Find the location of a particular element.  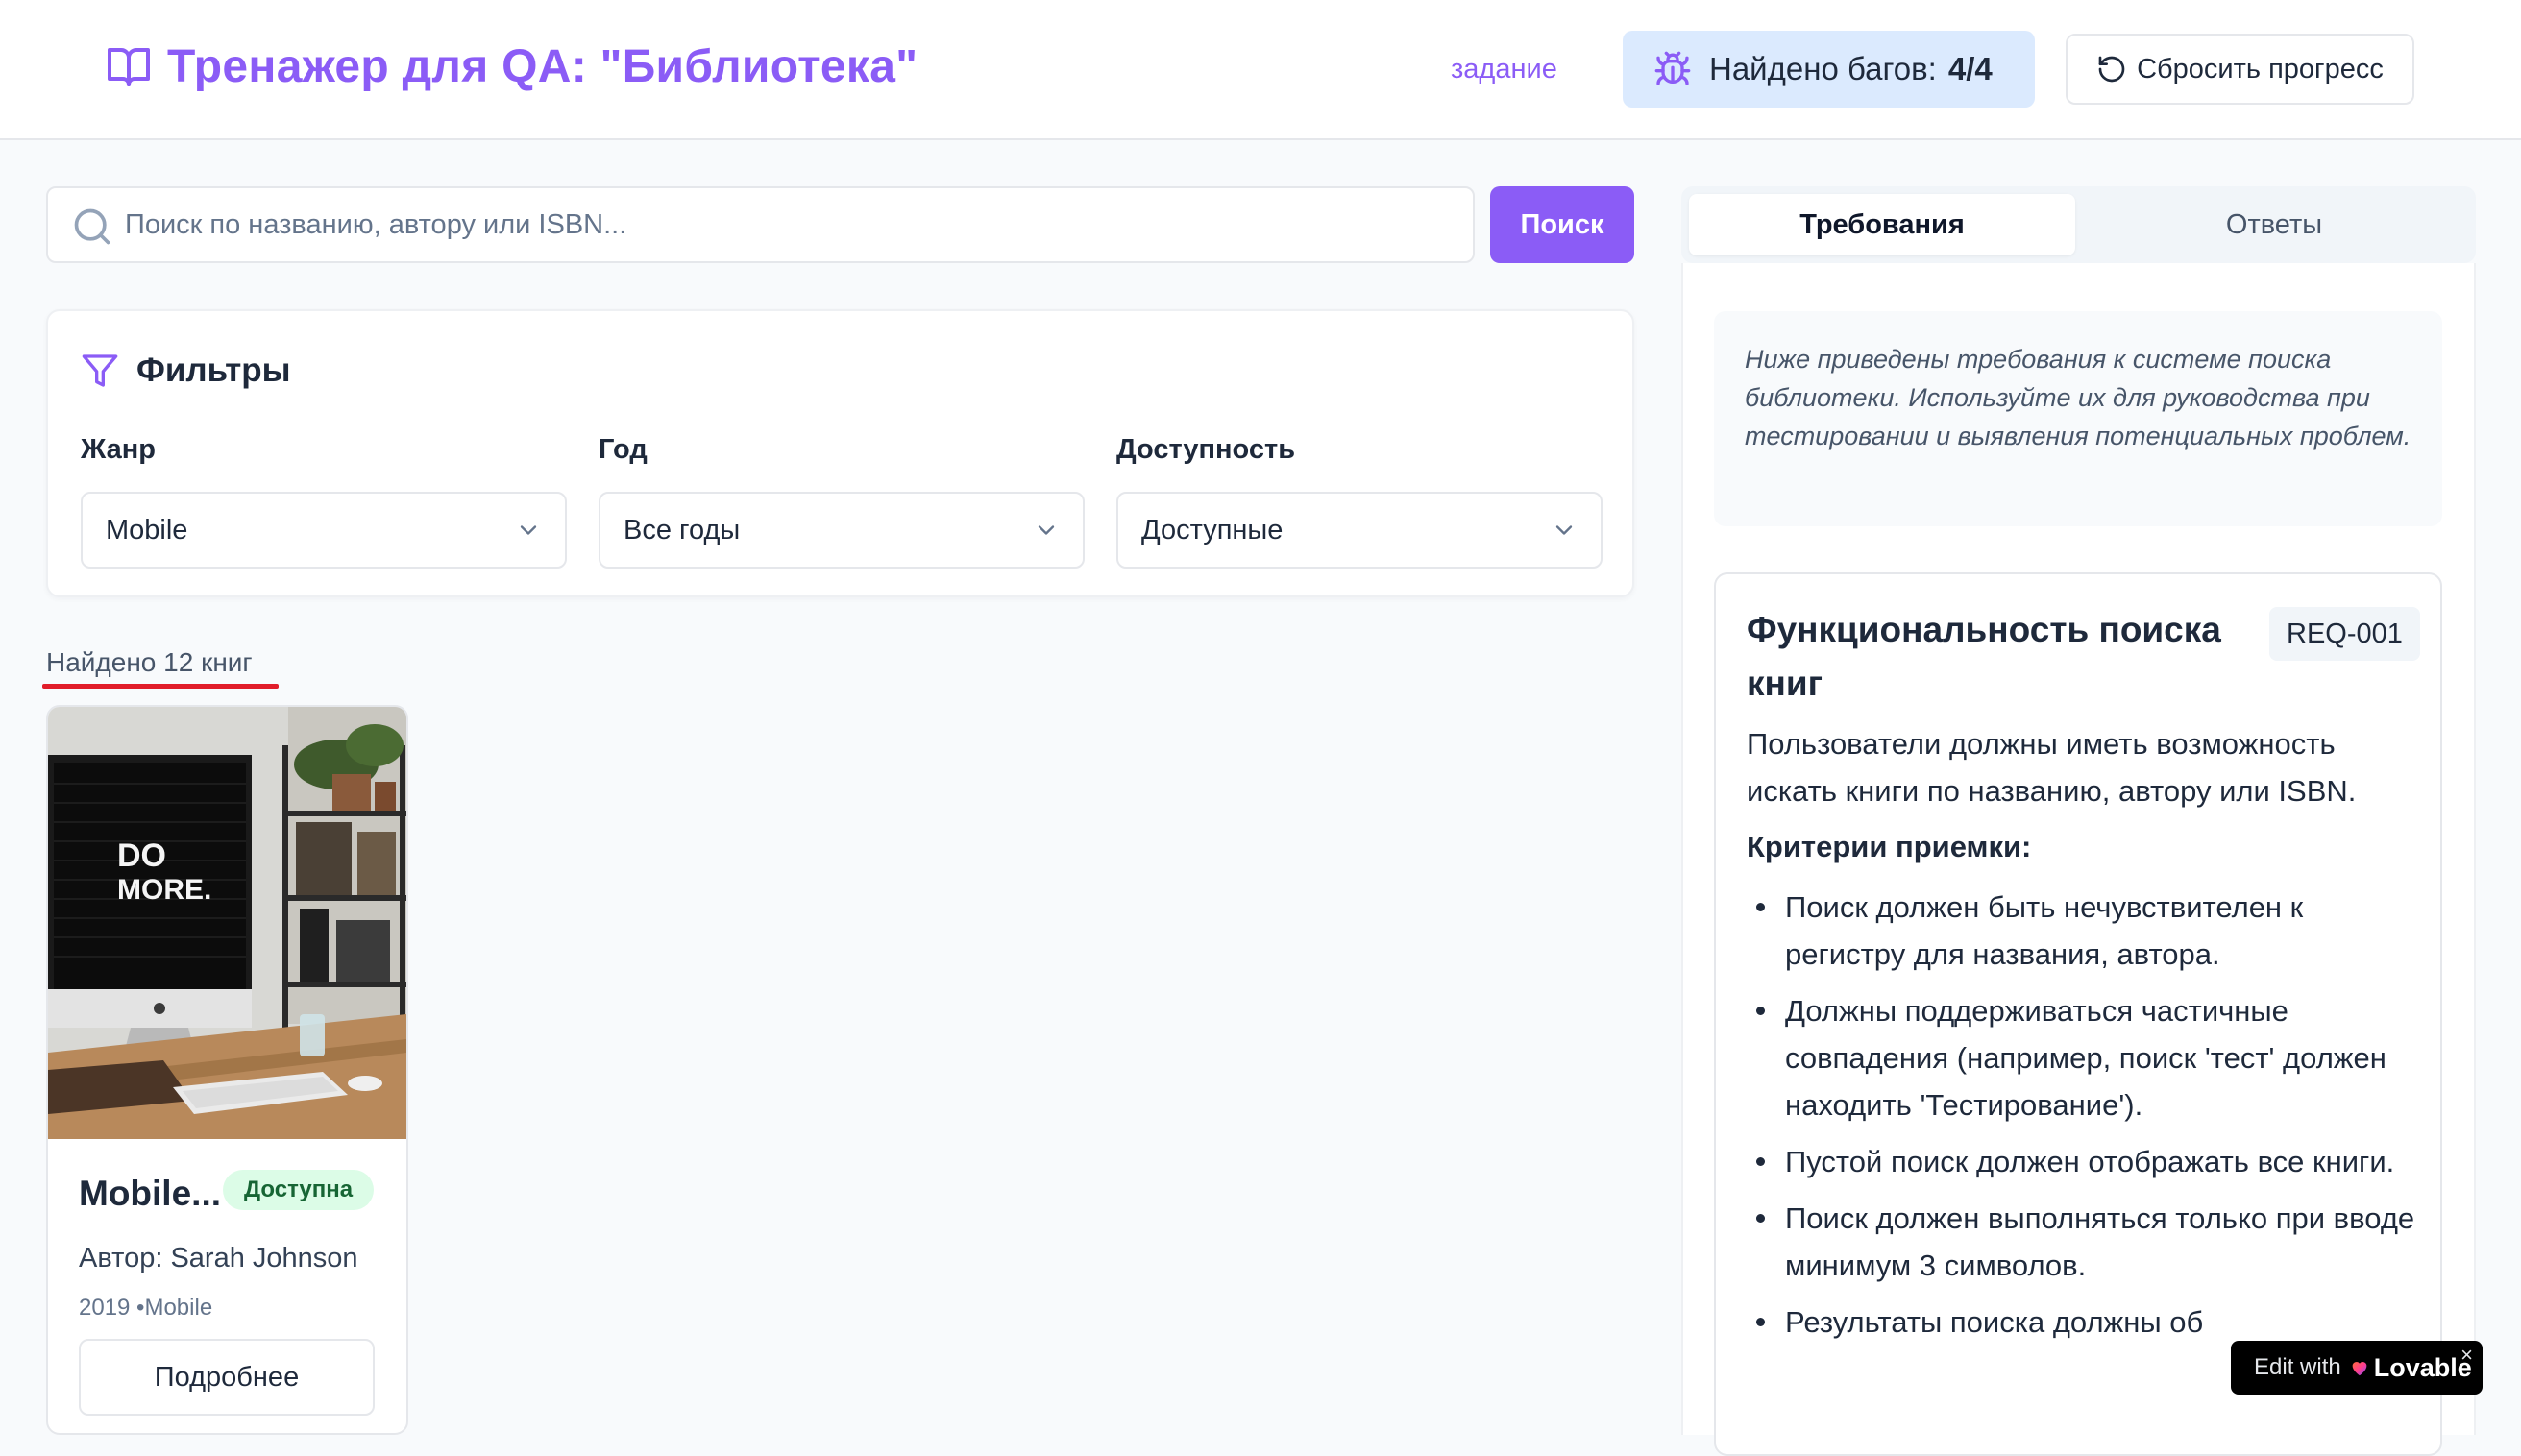

bugs-found-badge: Найдено багов: 4/4 is located at coordinates (1829, 69).